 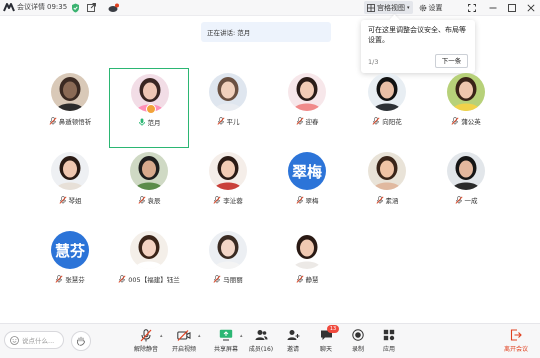 What do you see at coordinates (326, 339) in the screenshot?
I see `chat-button: 13 聊天` at bounding box center [326, 339].